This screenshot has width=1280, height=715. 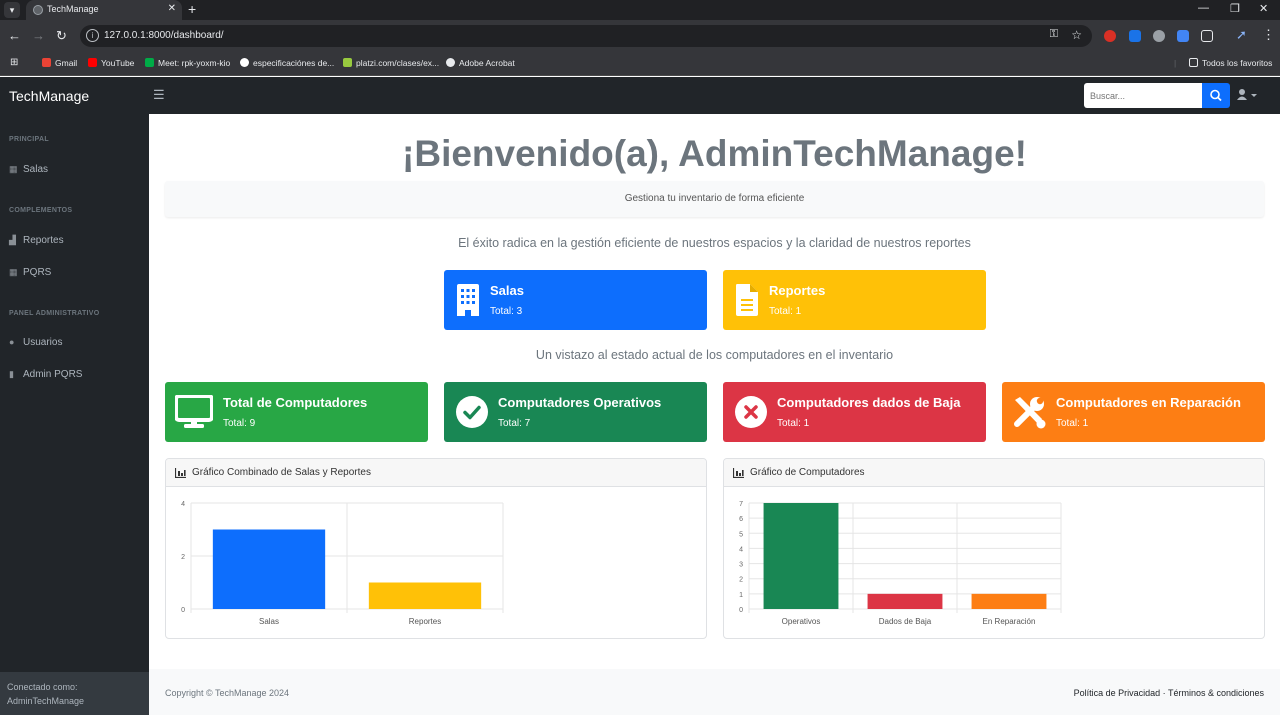 I want to click on sidebar-item-reportes: ▟ Reportes, so click(x=36, y=240).